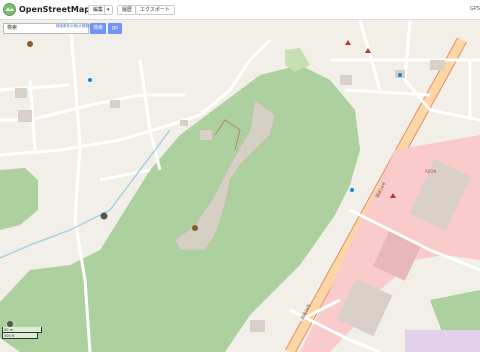 This screenshot has width=480, height=352. What do you see at coordinates (115, 28) in the screenshot?
I see `go-button: go` at bounding box center [115, 28].